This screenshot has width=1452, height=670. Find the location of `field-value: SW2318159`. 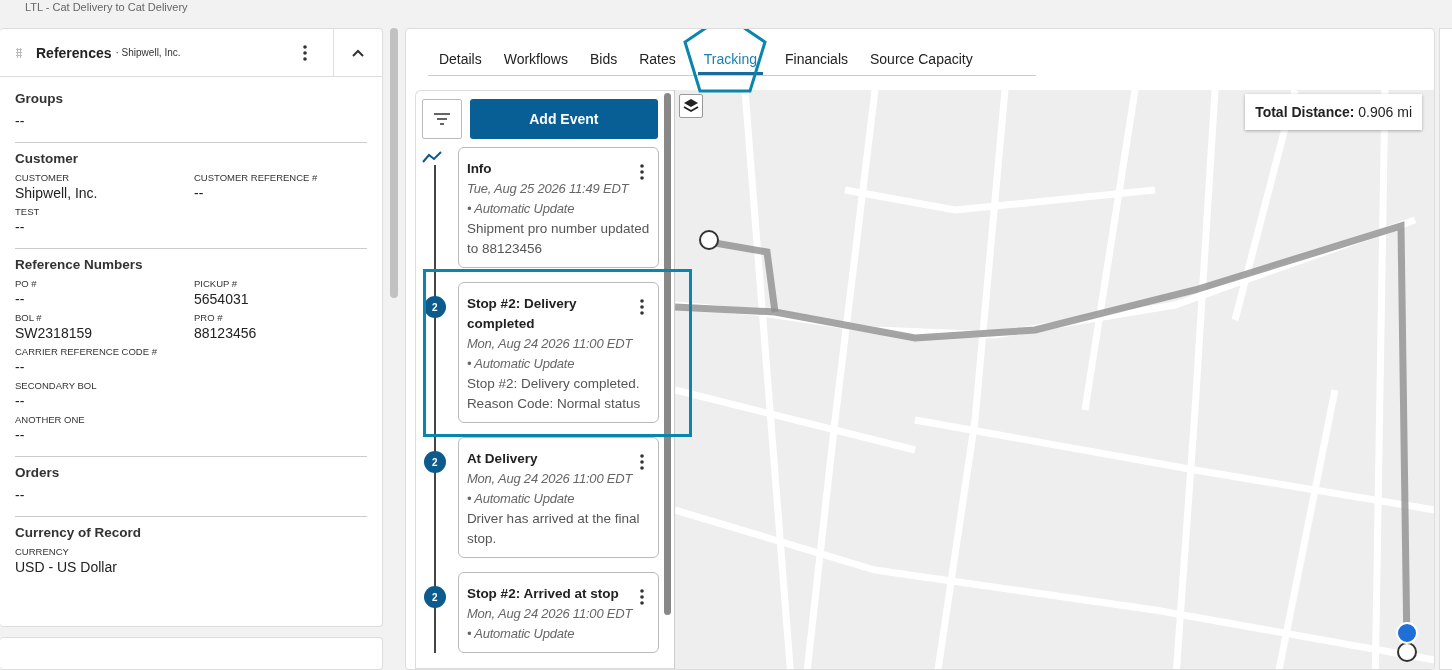

field-value: SW2318159 is located at coordinates (54, 333).